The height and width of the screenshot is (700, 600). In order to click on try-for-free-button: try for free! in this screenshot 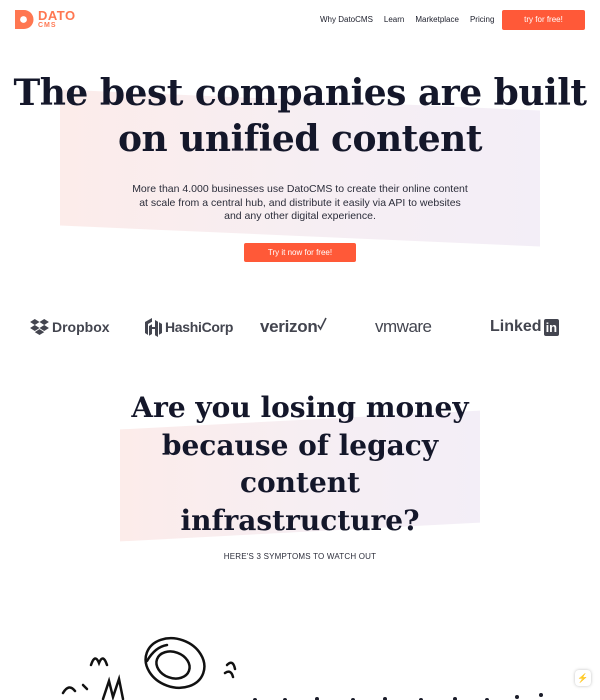, I will do `click(543, 20)`.